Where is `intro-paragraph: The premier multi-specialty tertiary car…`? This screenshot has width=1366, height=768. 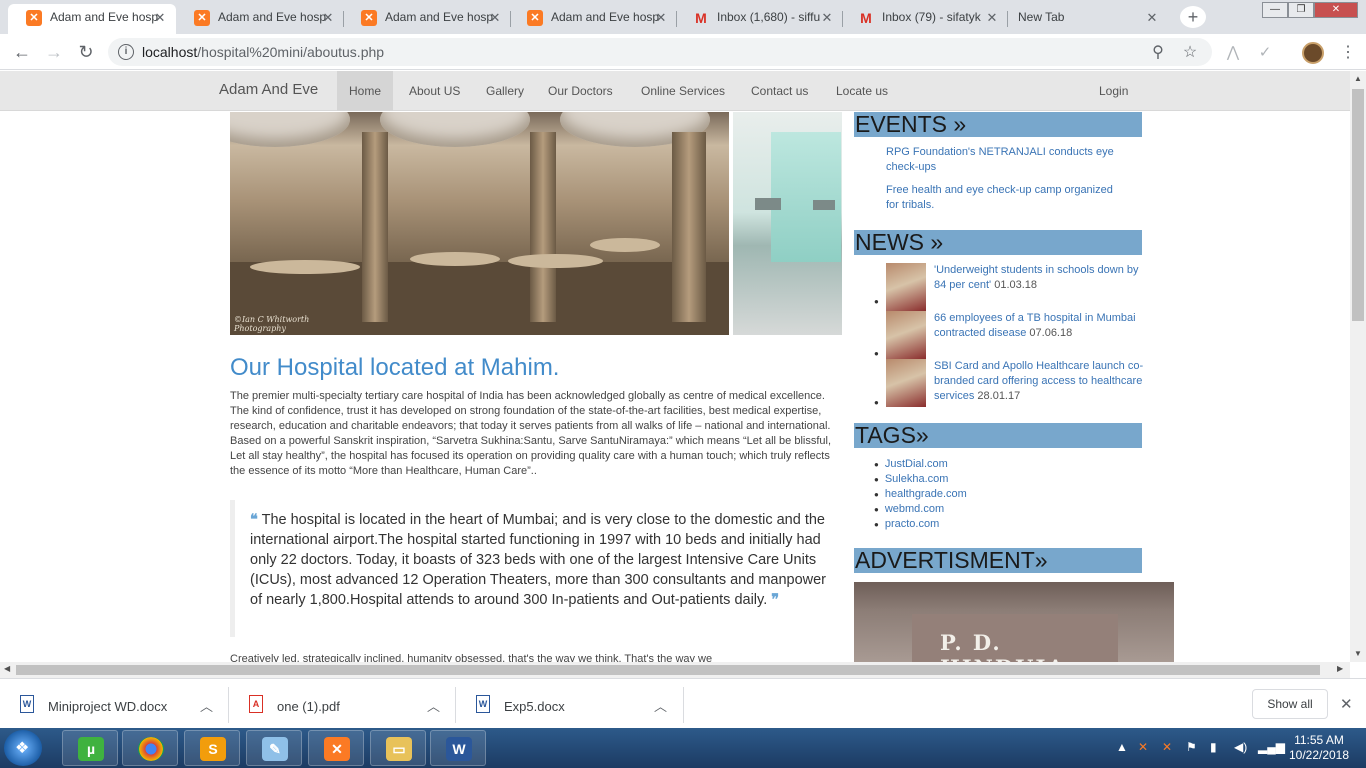 intro-paragraph: The premier multi-specialty tertiary car… is located at coordinates (531, 433).